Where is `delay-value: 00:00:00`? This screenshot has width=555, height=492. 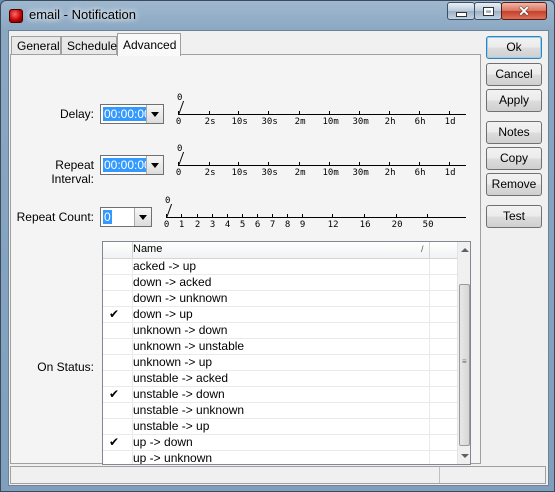
delay-value: 00:00:00 is located at coordinates (127, 114).